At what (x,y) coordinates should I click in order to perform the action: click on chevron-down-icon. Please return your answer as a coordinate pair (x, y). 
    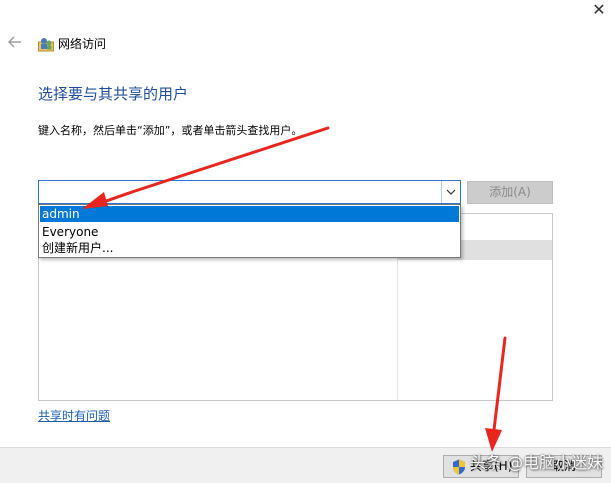
    Looking at the image, I should click on (451, 192).